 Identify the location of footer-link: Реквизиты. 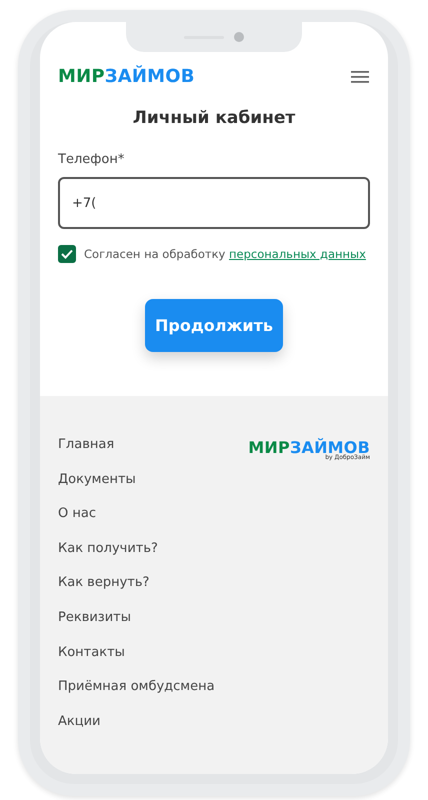
(136, 617).